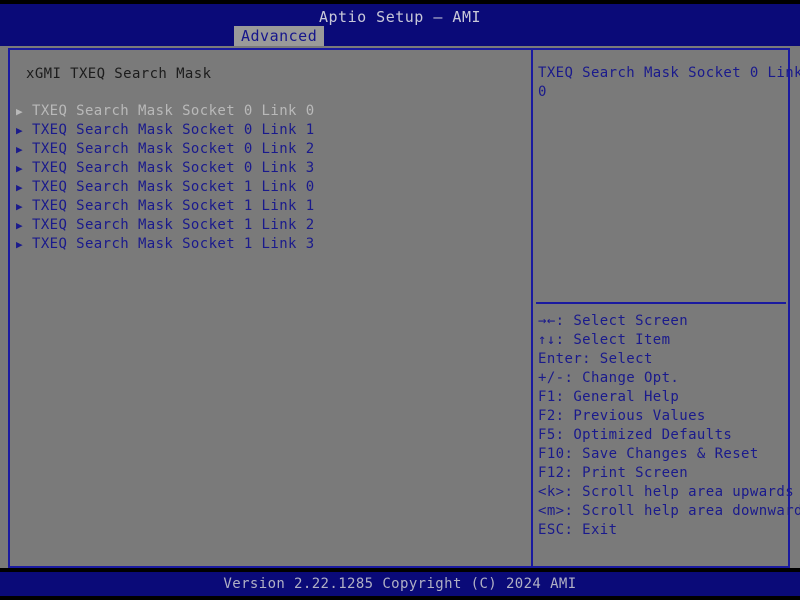  What do you see at coordinates (542, 92) in the screenshot?
I see `help-line: 0` at bounding box center [542, 92].